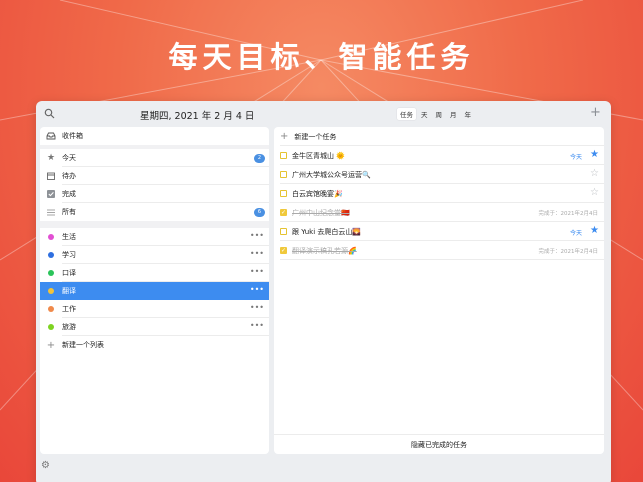 The height and width of the screenshot is (482, 643). I want to click on task-row: 广州大学城公众号运营🔍 ☆, so click(439, 174).